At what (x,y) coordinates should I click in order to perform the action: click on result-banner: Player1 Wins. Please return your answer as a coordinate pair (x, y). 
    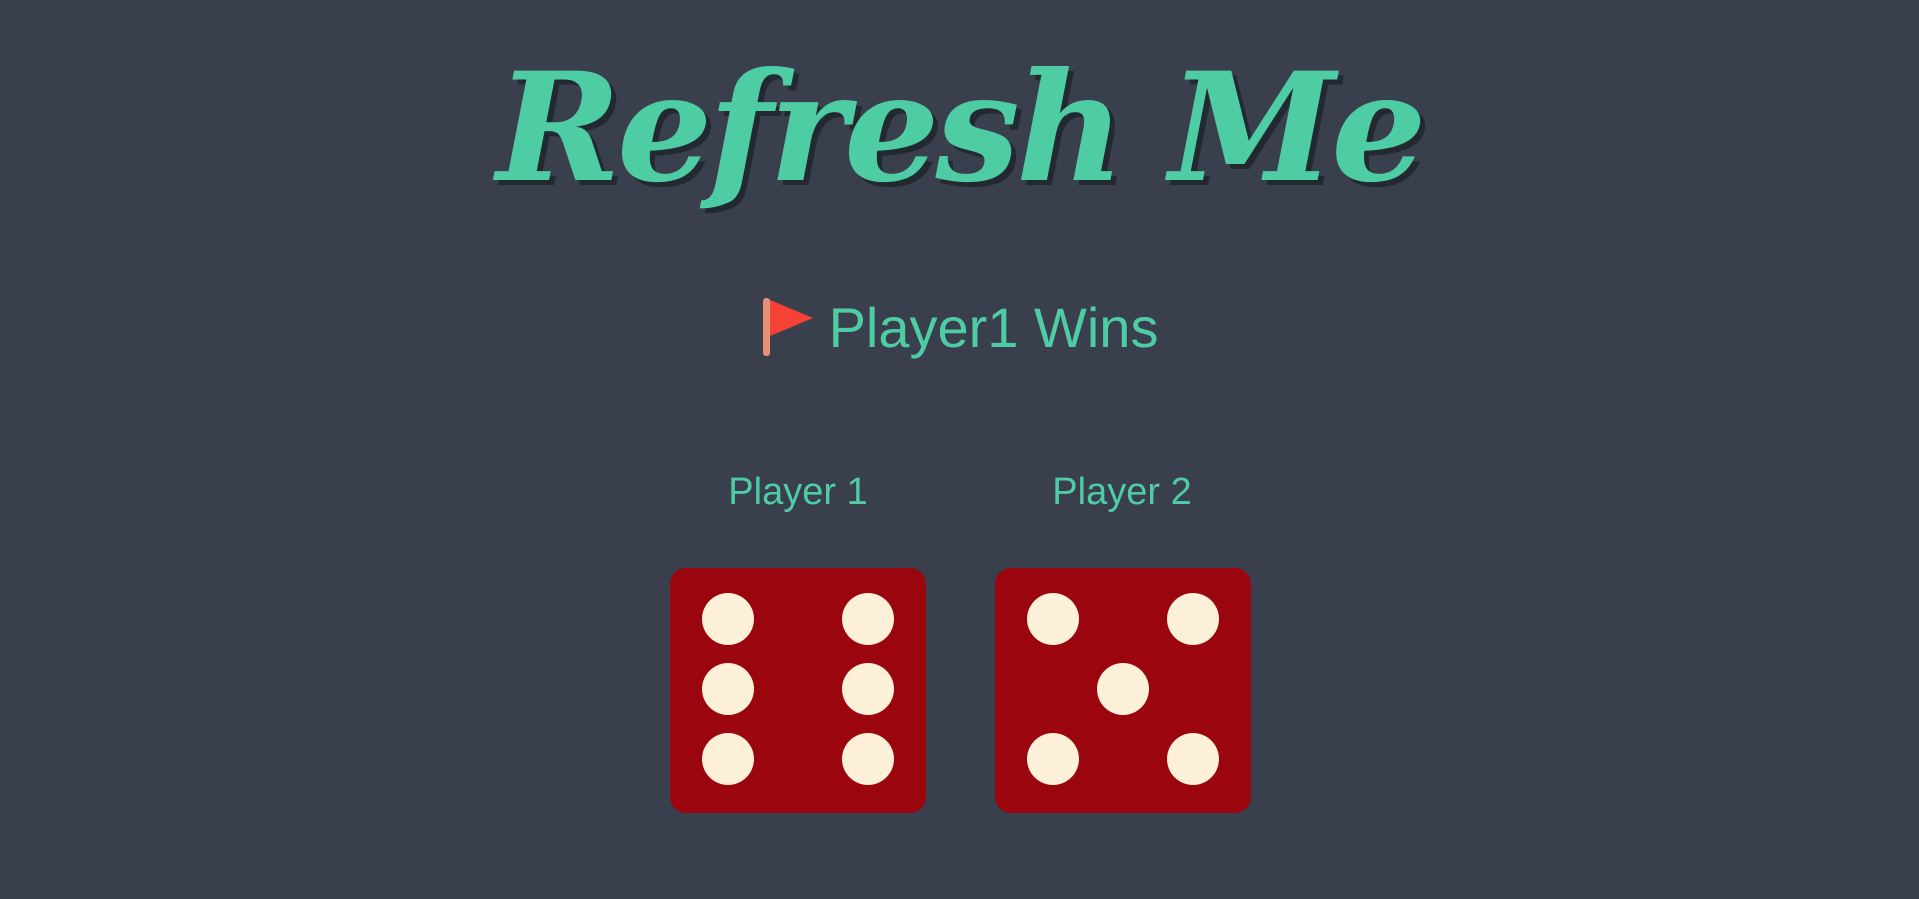
    Looking at the image, I should click on (959, 328).